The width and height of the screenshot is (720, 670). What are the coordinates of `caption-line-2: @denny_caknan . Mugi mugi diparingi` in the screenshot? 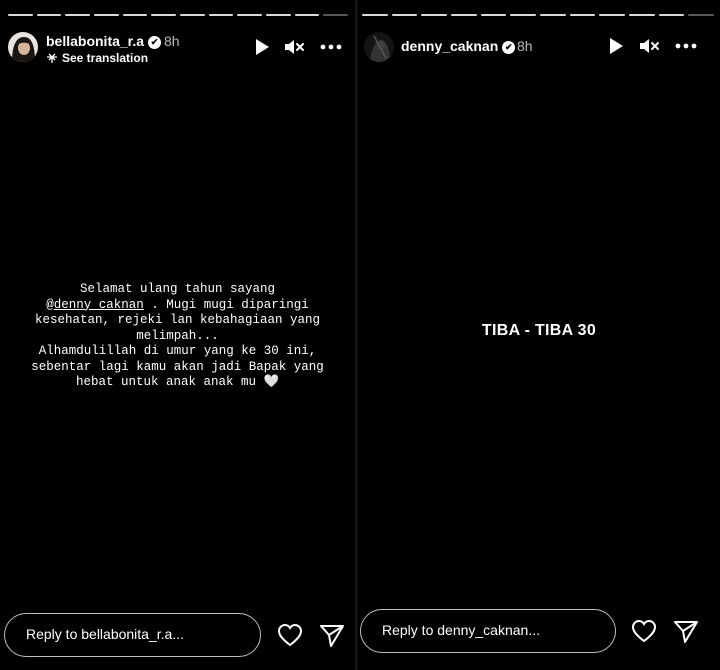 It's located at (177, 306).